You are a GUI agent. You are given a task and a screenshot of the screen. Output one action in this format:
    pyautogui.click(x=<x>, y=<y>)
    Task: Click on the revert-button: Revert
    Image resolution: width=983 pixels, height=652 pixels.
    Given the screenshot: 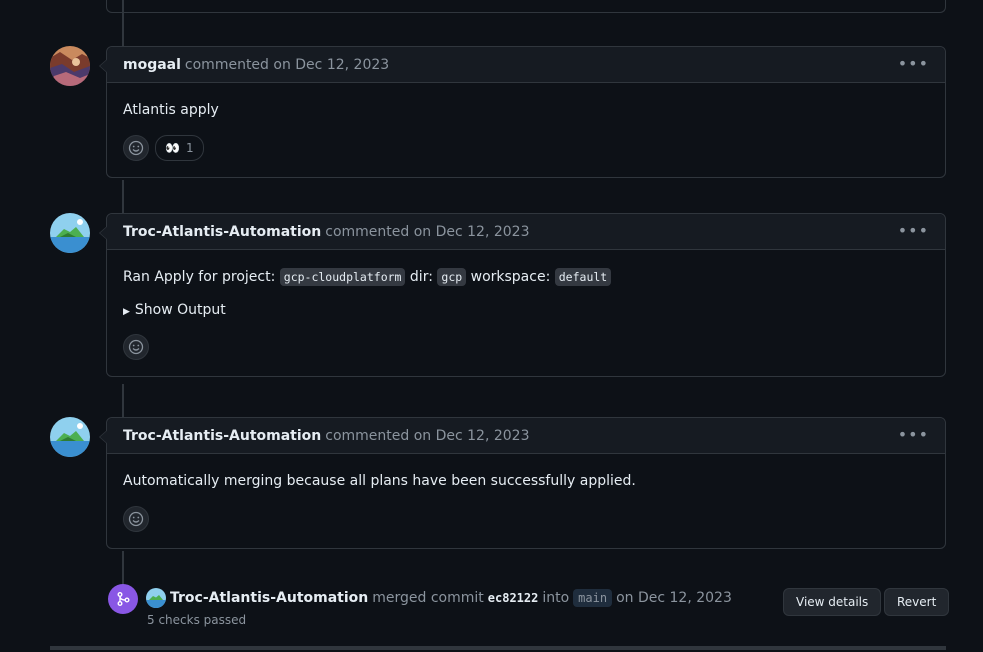 What is the action you would take?
    pyautogui.click(x=917, y=602)
    